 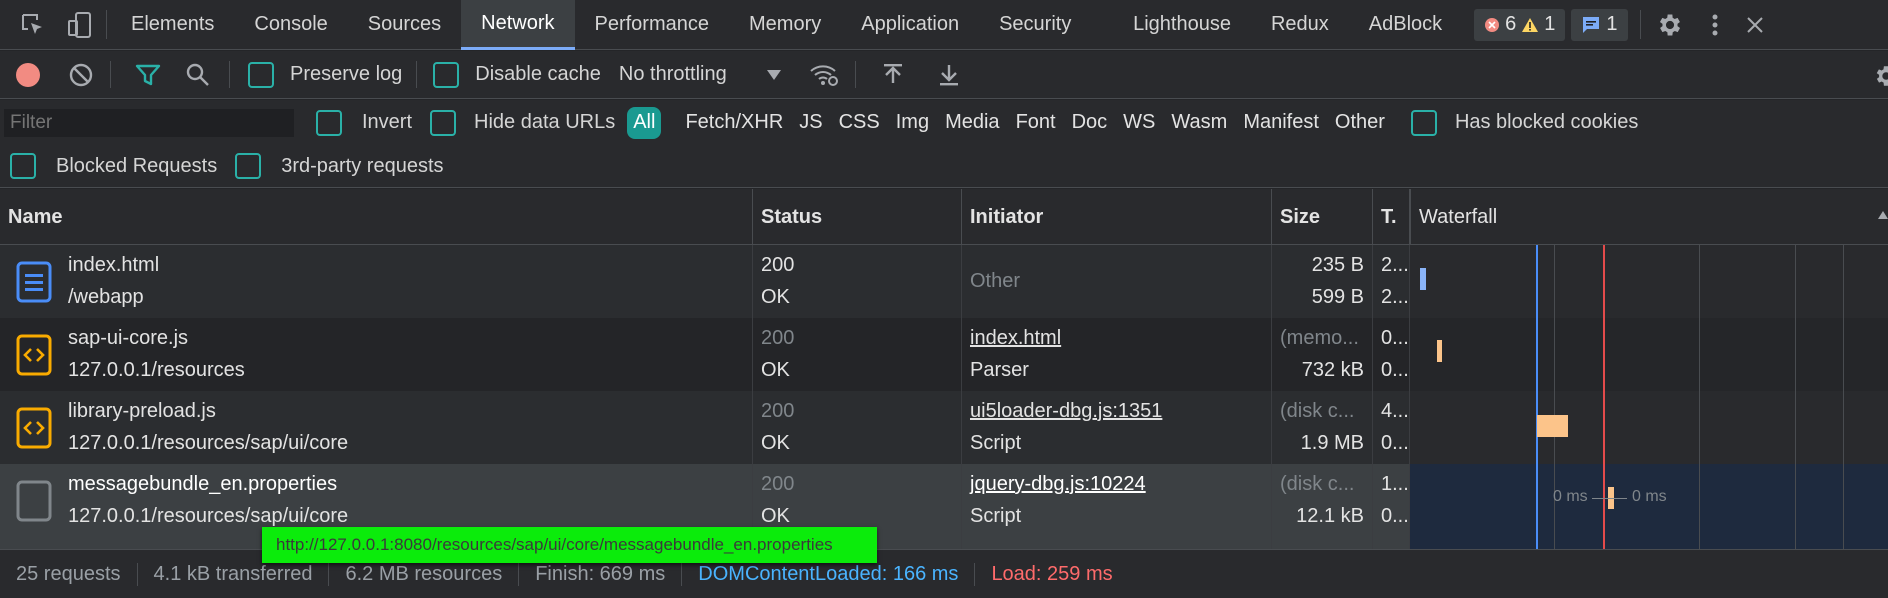 What do you see at coordinates (34, 282) in the screenshot?
I see `document-file-icon` at bounding box center [34, 282].